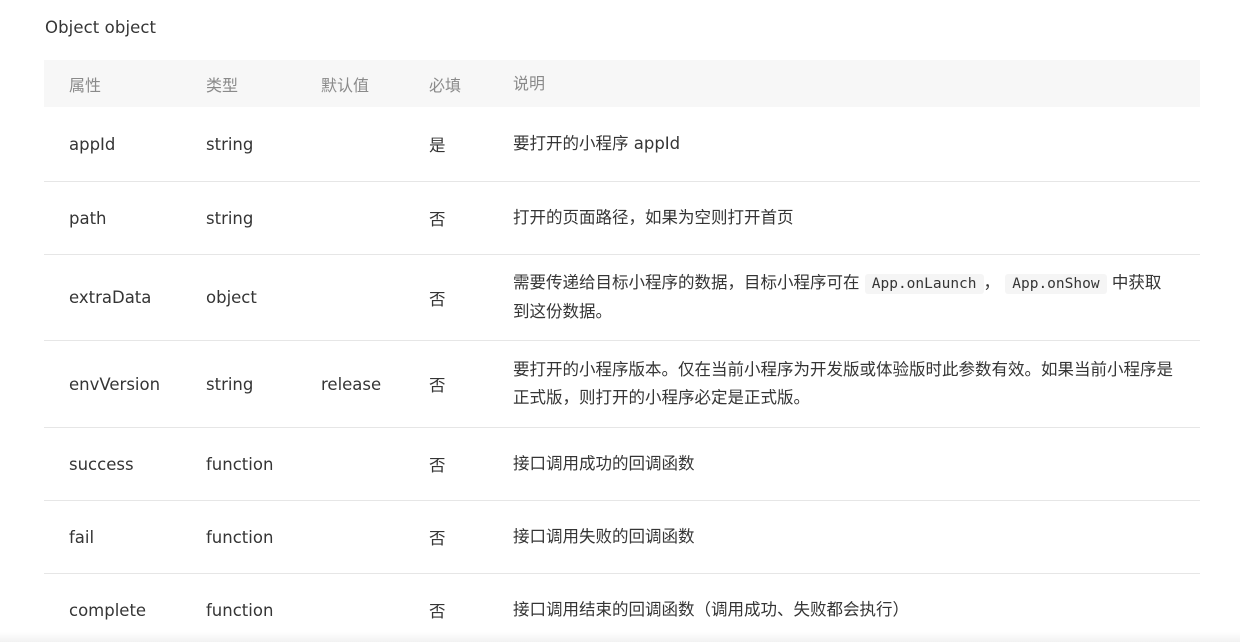 Image resolution: width=1240 pixels, height=642 pixels. I want to click on header-required: 必填, so click(445, 85).